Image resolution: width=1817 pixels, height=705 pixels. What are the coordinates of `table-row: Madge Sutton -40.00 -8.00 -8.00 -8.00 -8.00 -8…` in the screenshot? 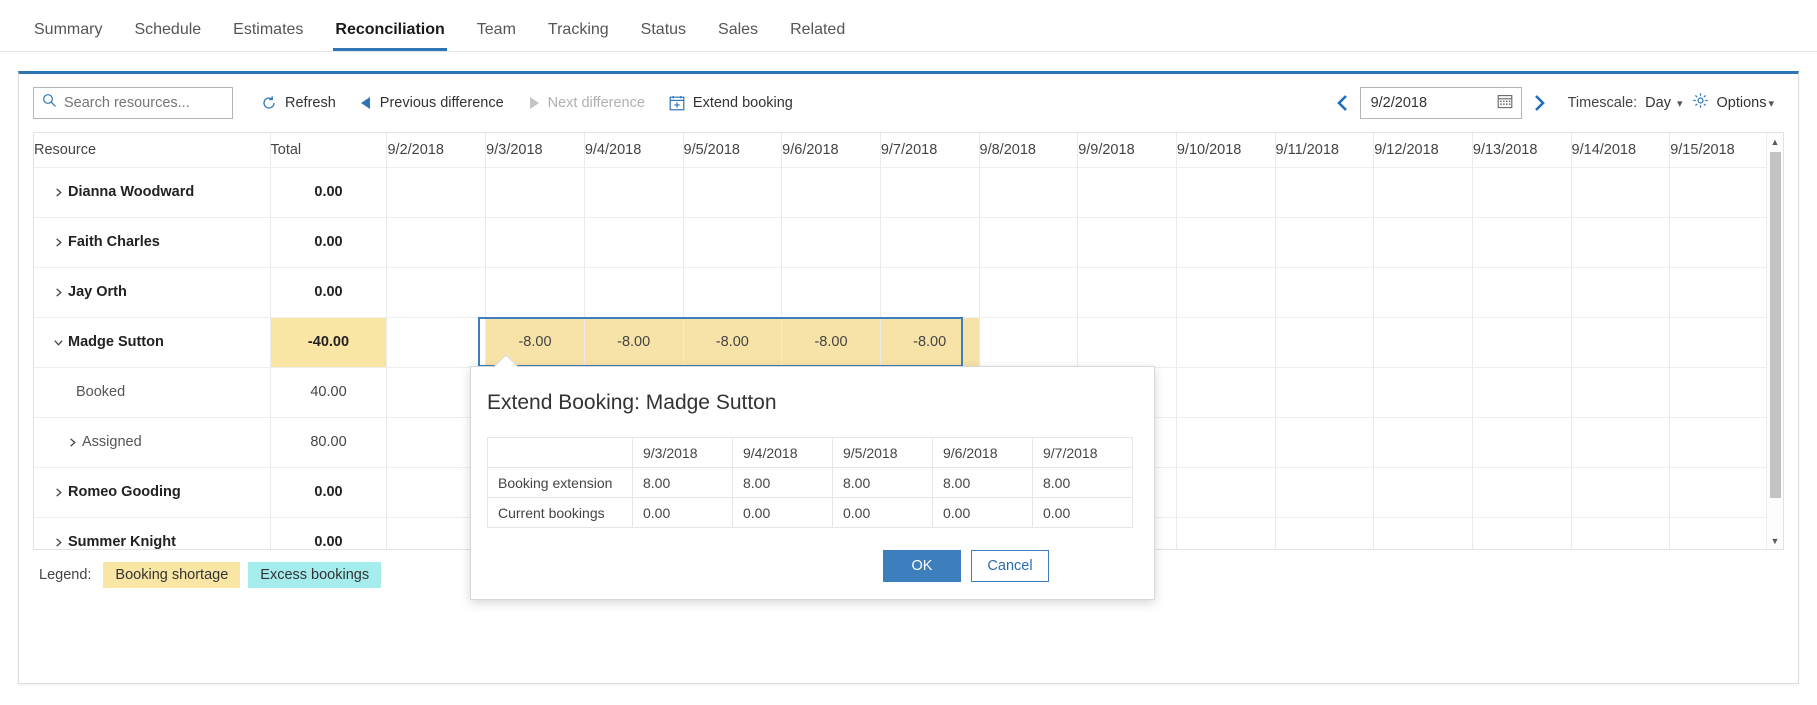 It's located at (901, 342).